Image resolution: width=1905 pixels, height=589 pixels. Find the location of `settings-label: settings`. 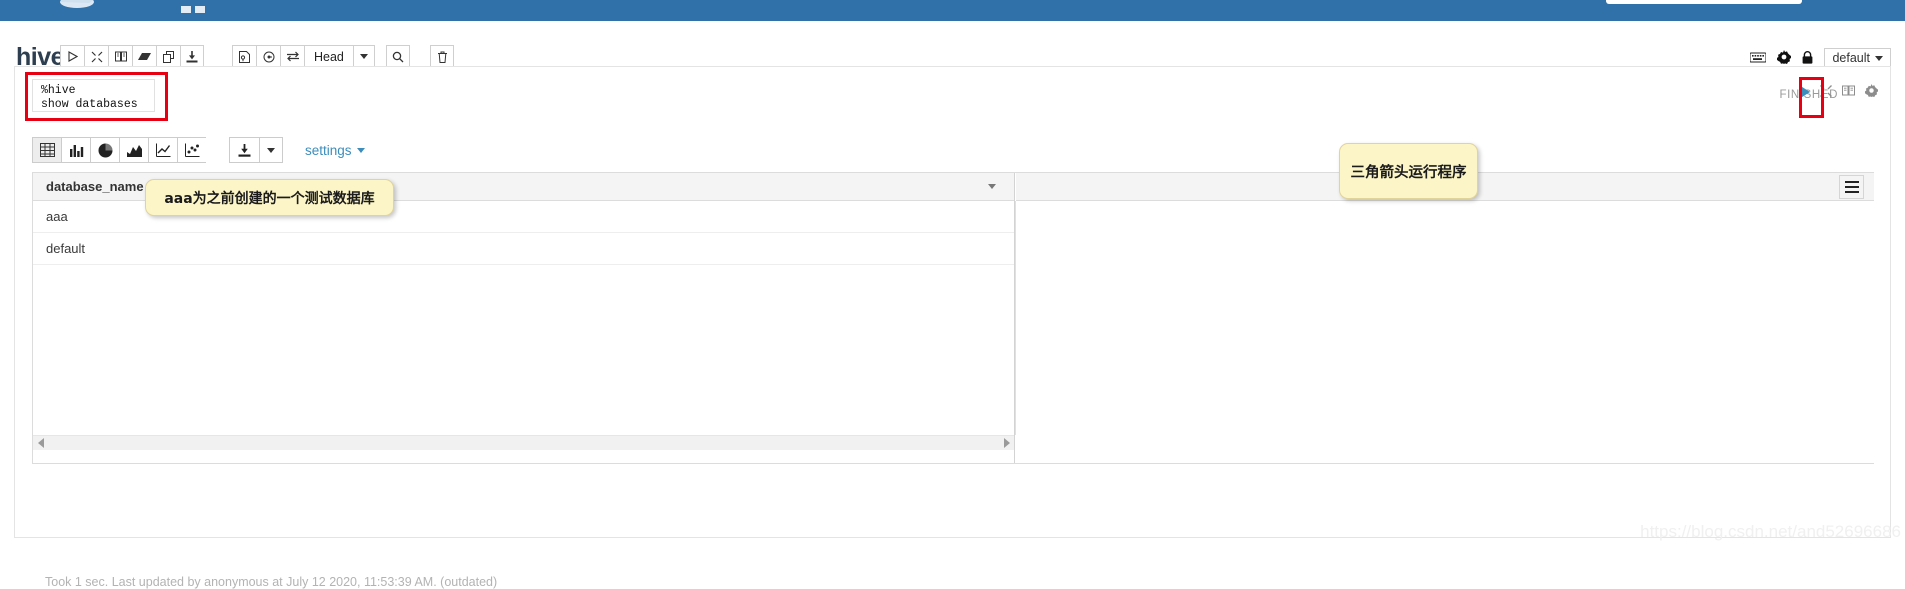

settings-label: settings is located at coordinates (328, 150).